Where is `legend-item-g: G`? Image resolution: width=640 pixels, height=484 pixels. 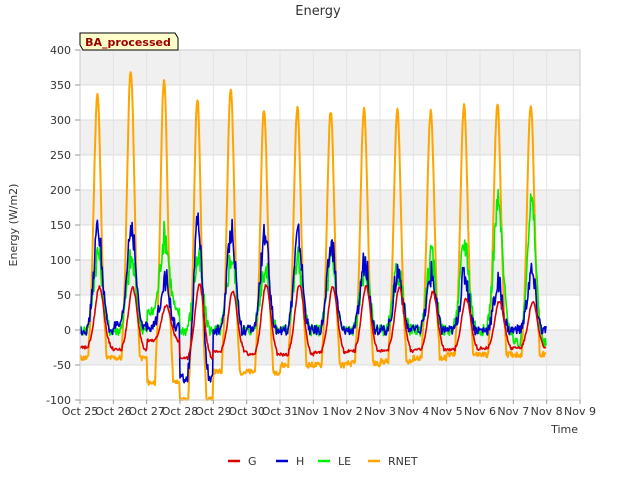
legend-item-g: G is located at coordinates (242, 461).